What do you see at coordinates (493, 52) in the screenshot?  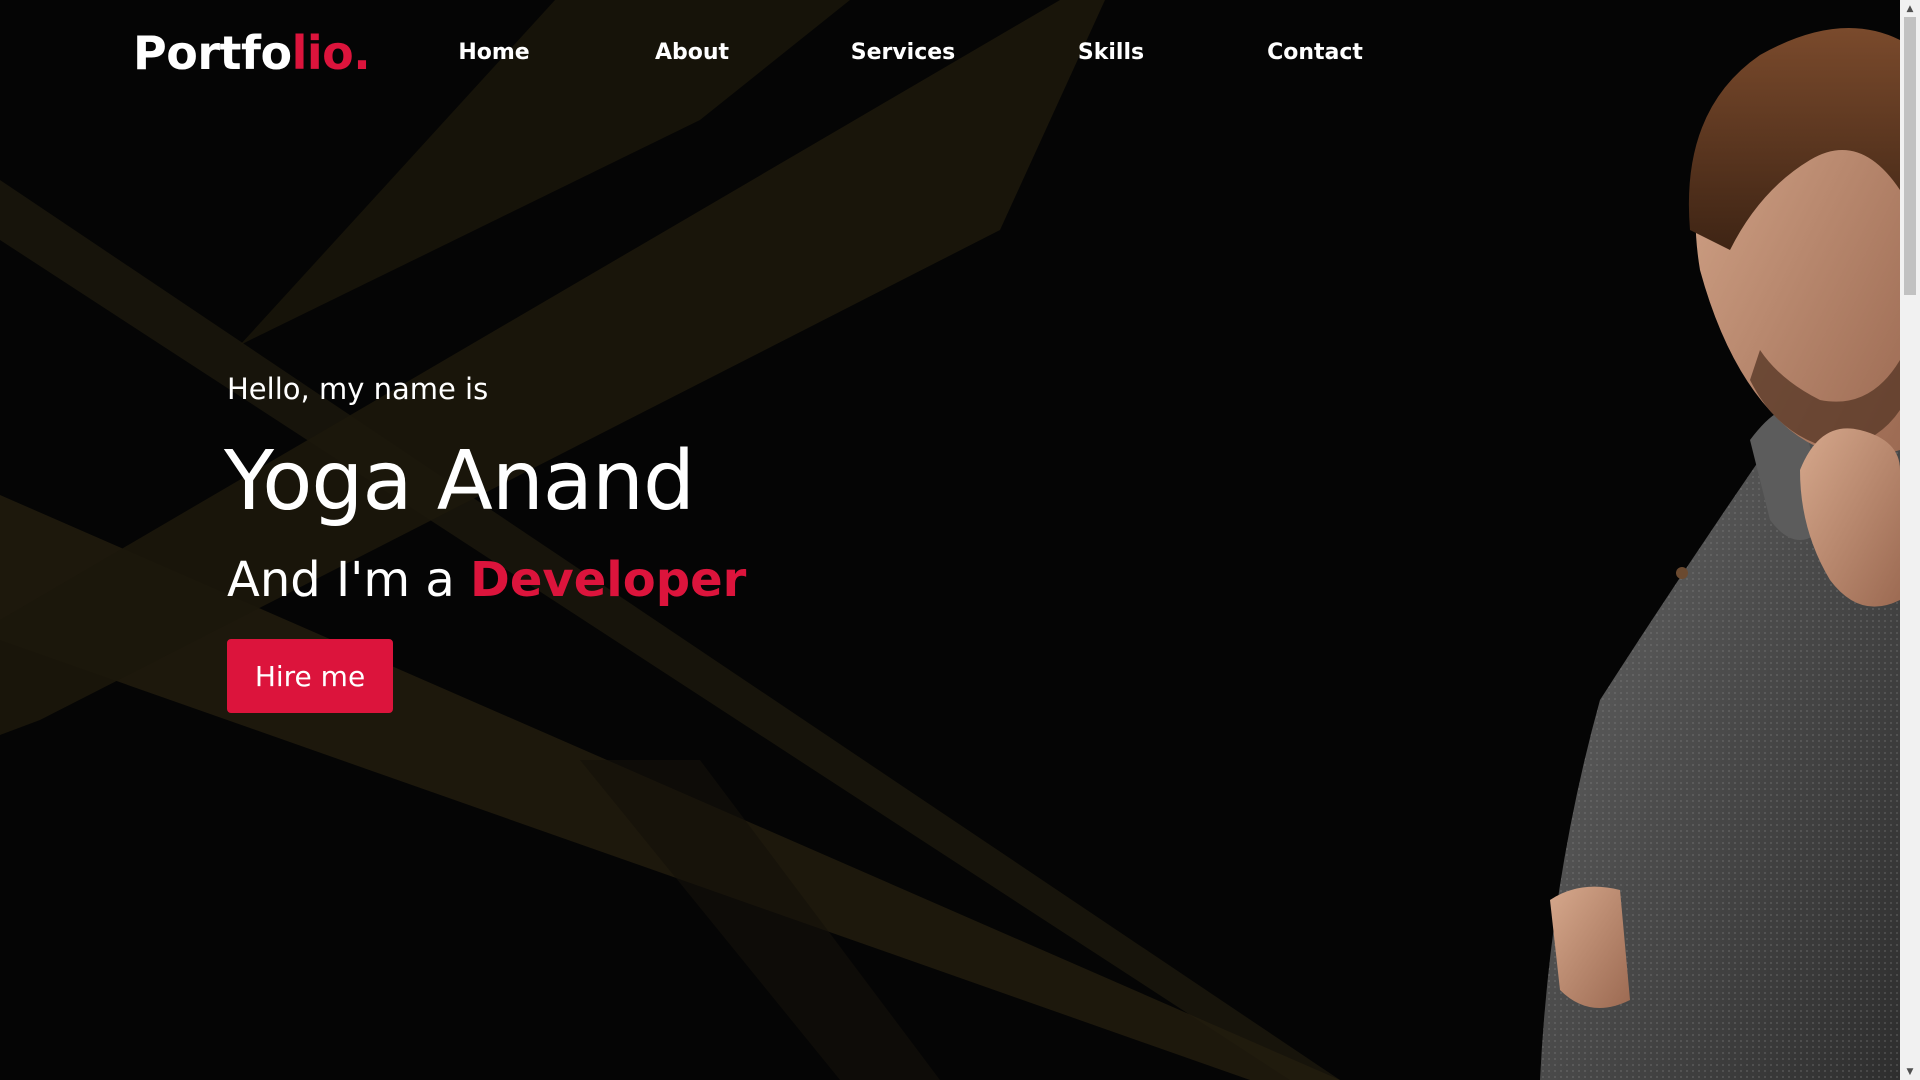 I see `nav-item-home: Home` at bounding box center [493, 52].